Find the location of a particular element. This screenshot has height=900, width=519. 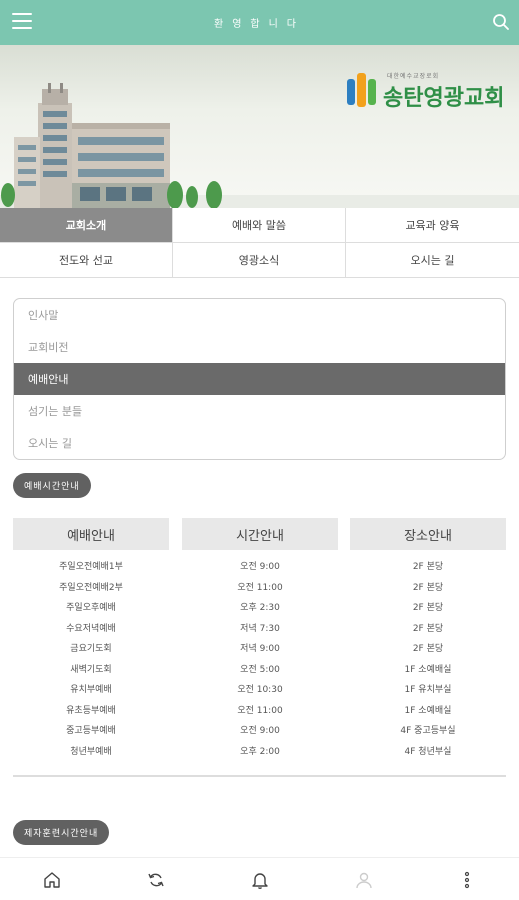

tab-news: 영광소식 is located at coordinates (259, 260).